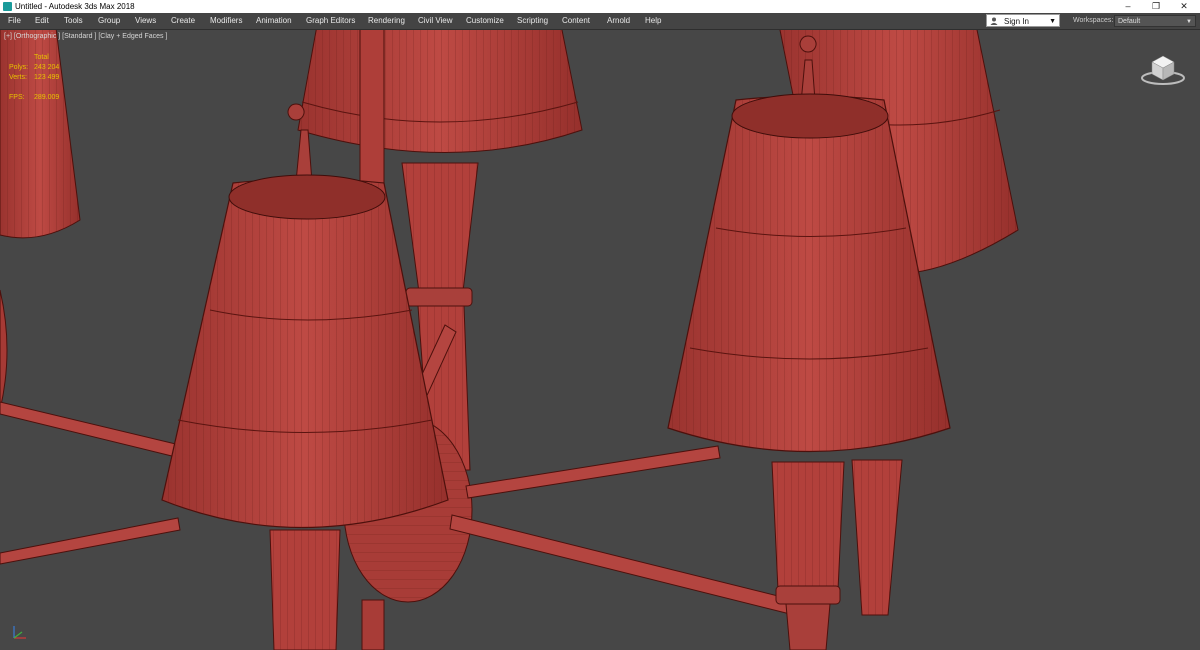 This screenshot has height=650, width=1200. What do you see at coordinates (42, 21) in the screenshot?
I see `menu-edit: Edit` at bounding box center [42, 21].